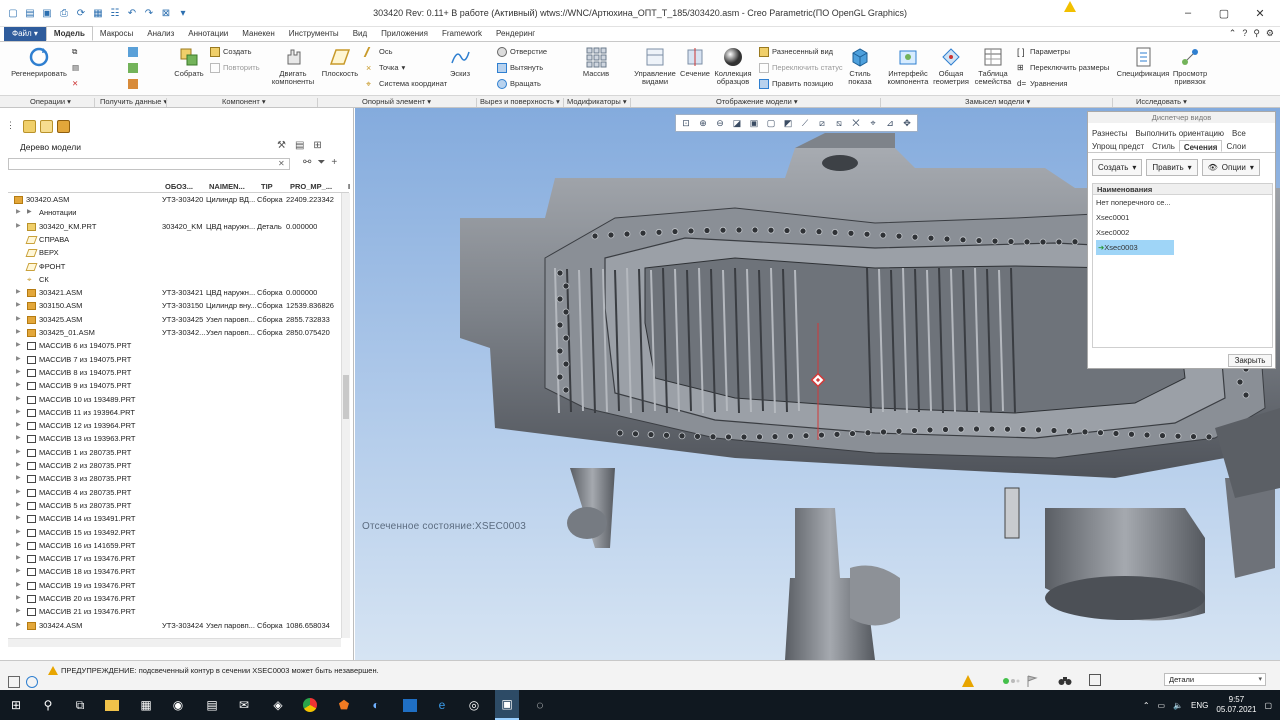 The image size is (1280, 720). What do you see at coordinates (406, 83) in the screenshot?
I see `csys-button: ⌖ Система координат` at bounding box center [406, 83].